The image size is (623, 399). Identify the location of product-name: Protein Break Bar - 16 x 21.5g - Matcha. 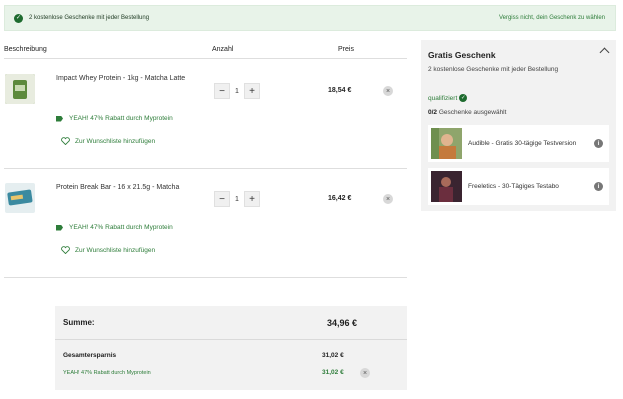
(117, 187).